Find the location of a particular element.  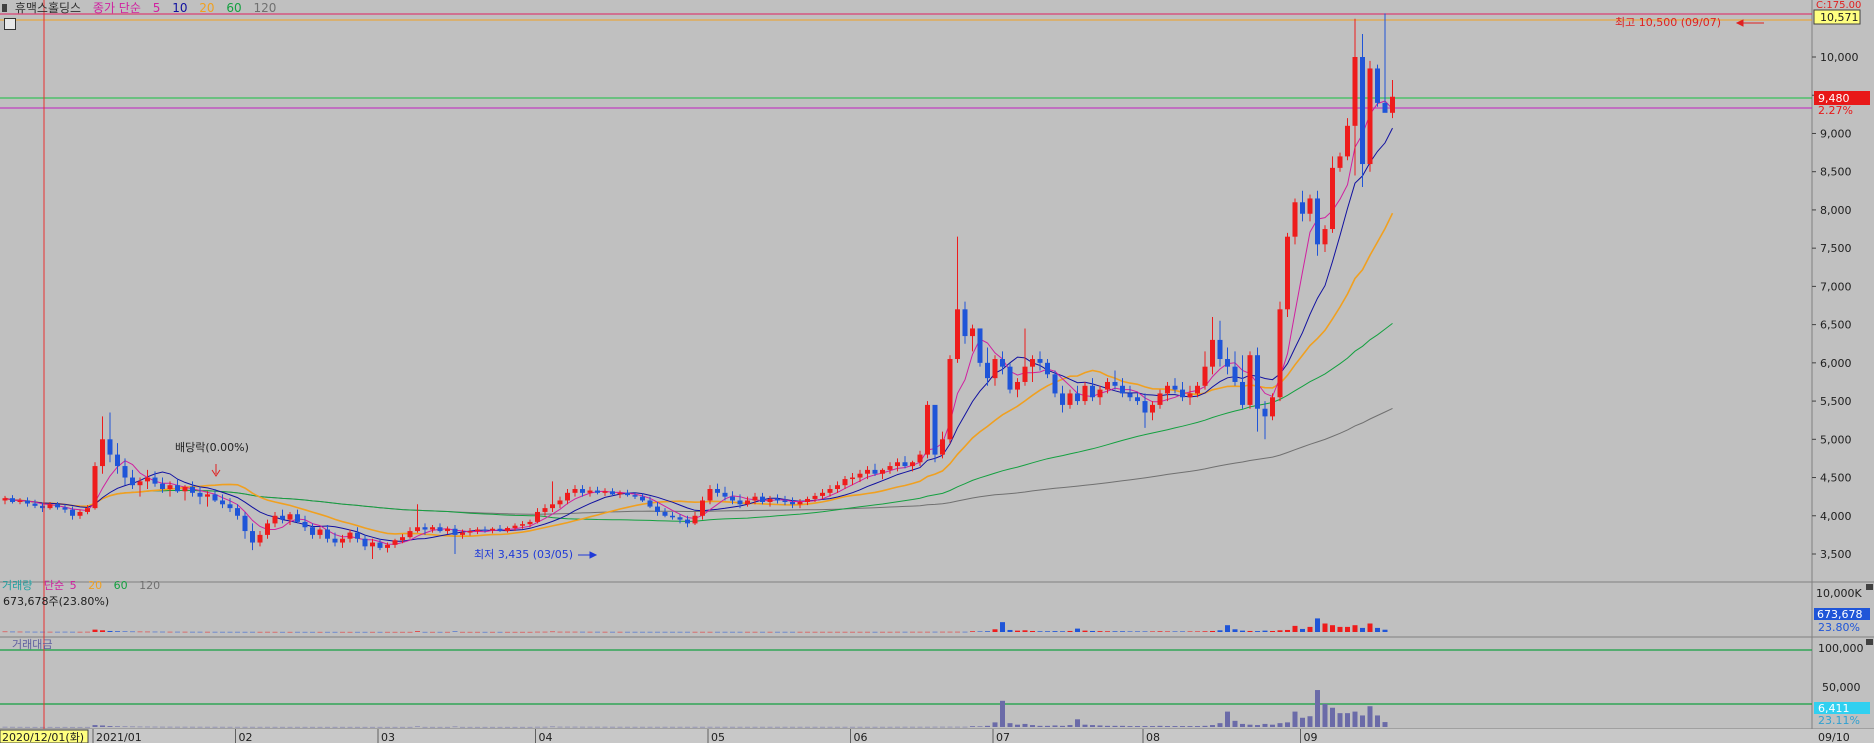

ma-label-60: 60 is located at coordinates (233, 8).